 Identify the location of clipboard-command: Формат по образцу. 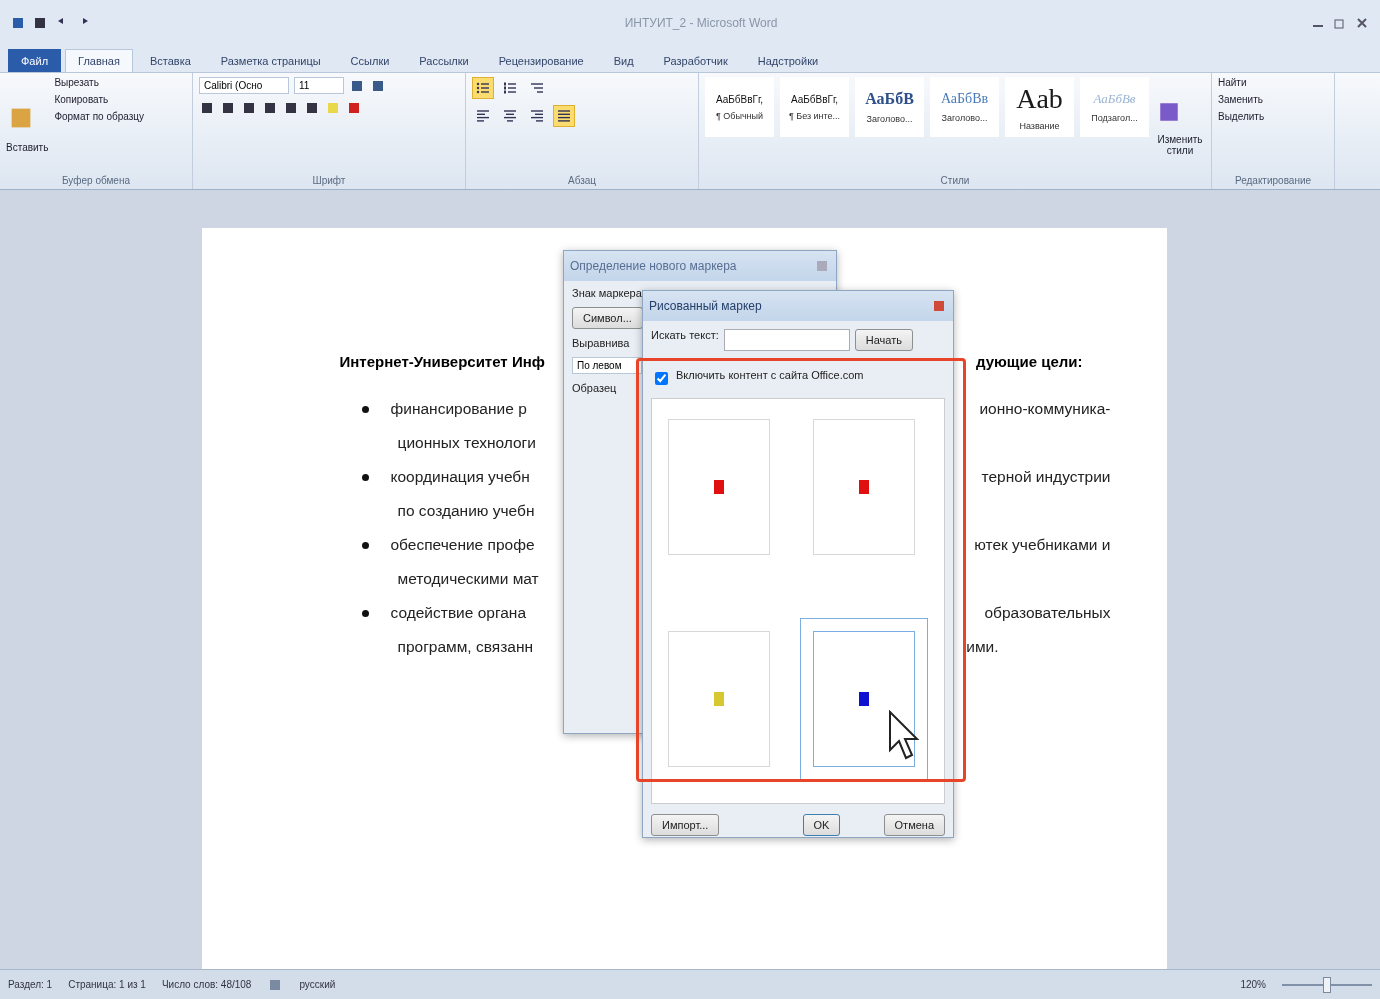
(99, 116).